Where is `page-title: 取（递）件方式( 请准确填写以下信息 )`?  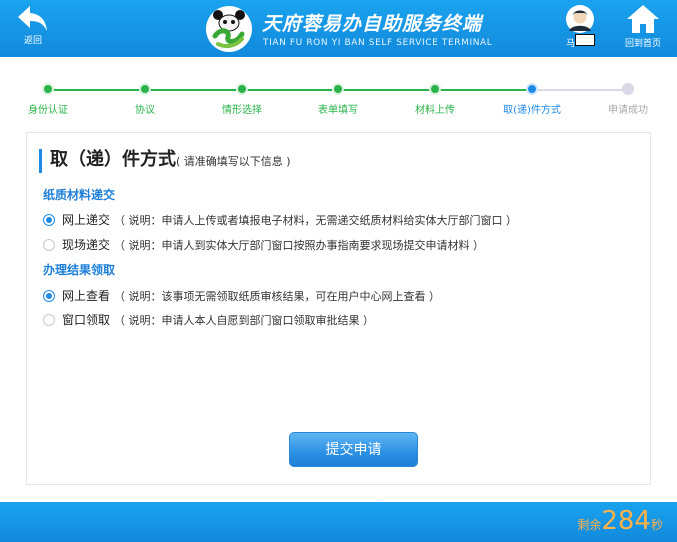 page-title: 取（递）件方式( 请准确填写以下信息 ) is located at coordinates (165, 161).